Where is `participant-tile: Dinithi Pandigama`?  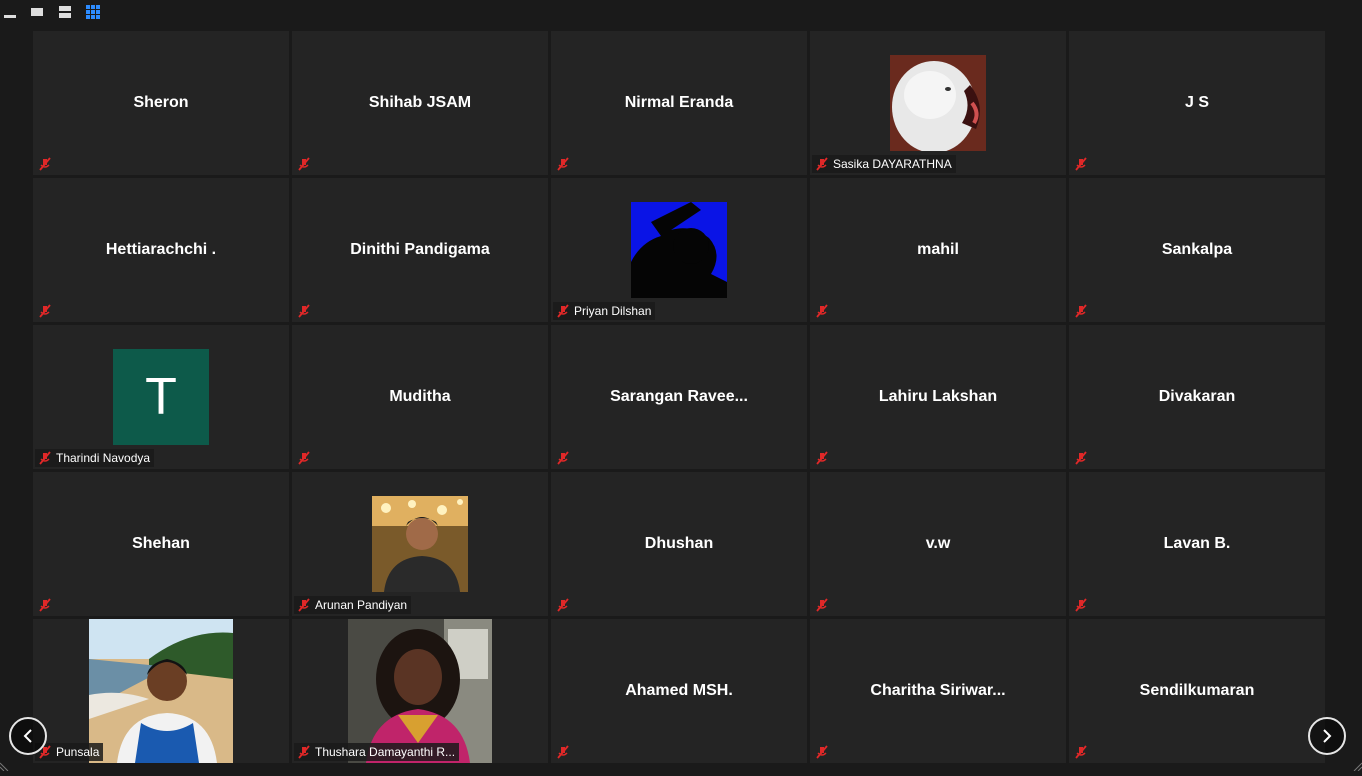 participant-tile: Dinithi Pandigama is located at coordinates (420, 250).